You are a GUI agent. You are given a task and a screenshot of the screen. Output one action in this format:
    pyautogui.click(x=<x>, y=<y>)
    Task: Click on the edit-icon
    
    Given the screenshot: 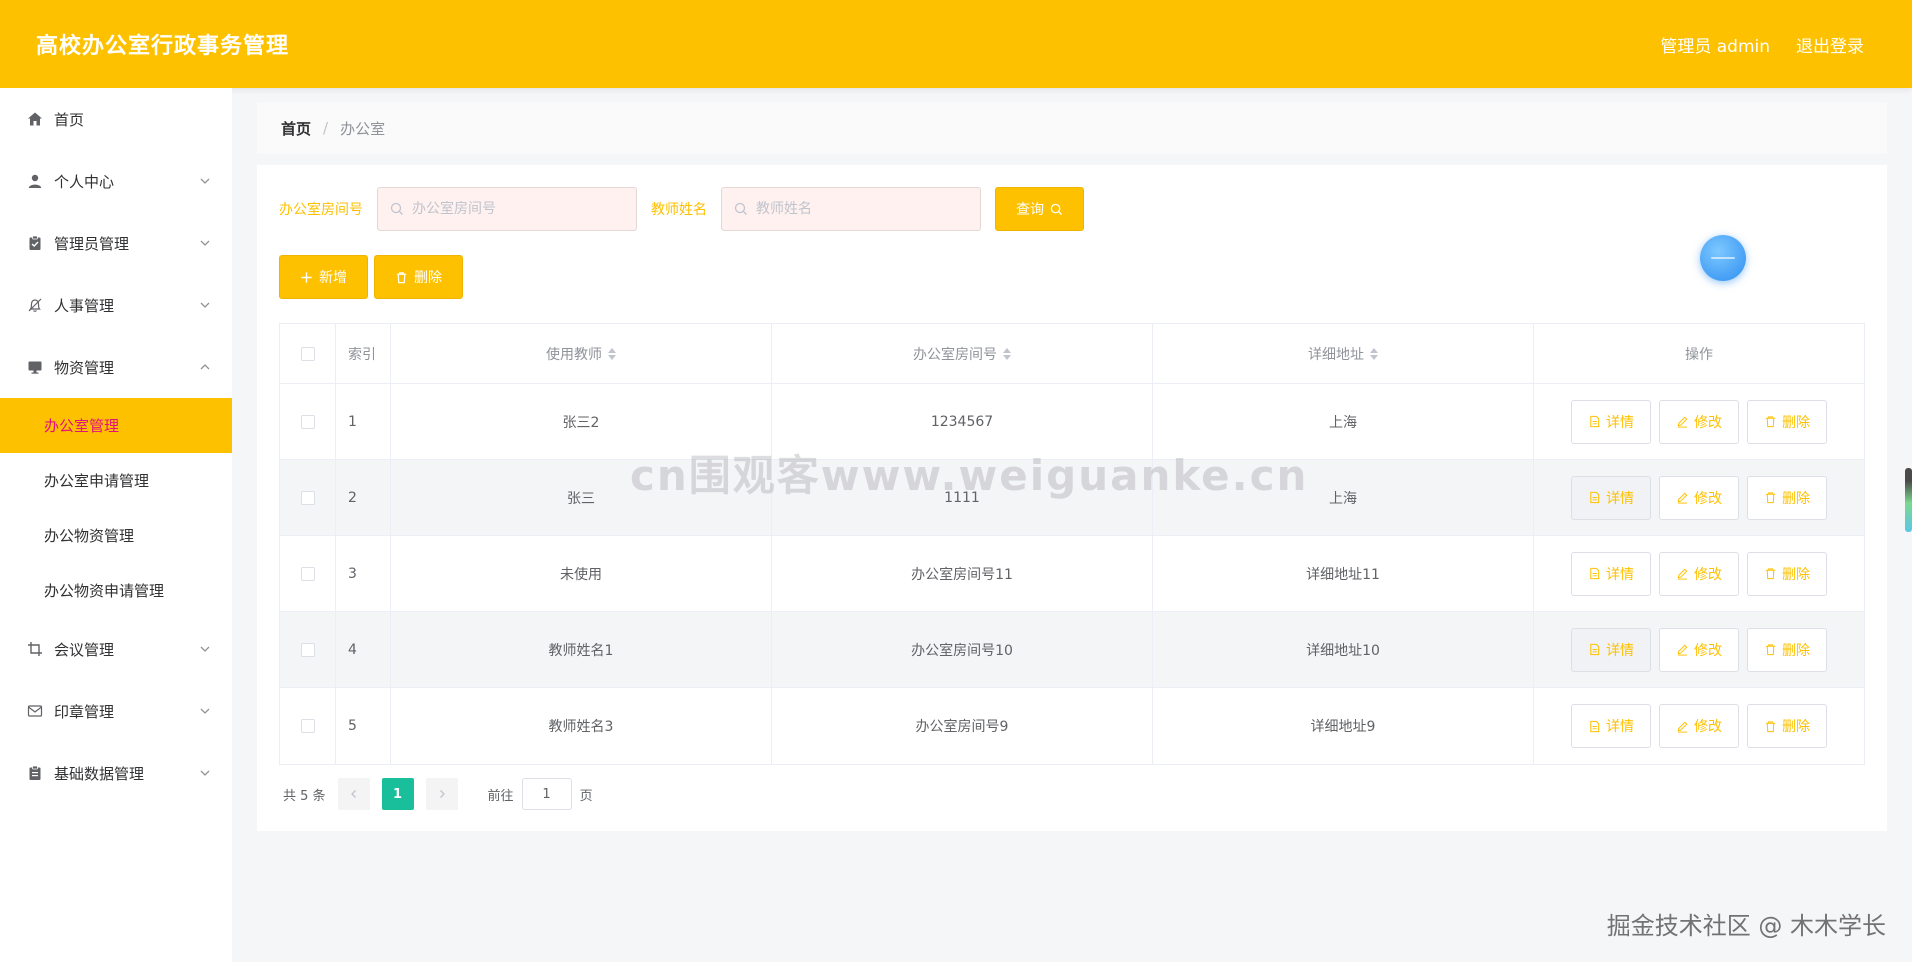 What is the action you would take?
    pyautogui.click(x=1682, y=498)
    